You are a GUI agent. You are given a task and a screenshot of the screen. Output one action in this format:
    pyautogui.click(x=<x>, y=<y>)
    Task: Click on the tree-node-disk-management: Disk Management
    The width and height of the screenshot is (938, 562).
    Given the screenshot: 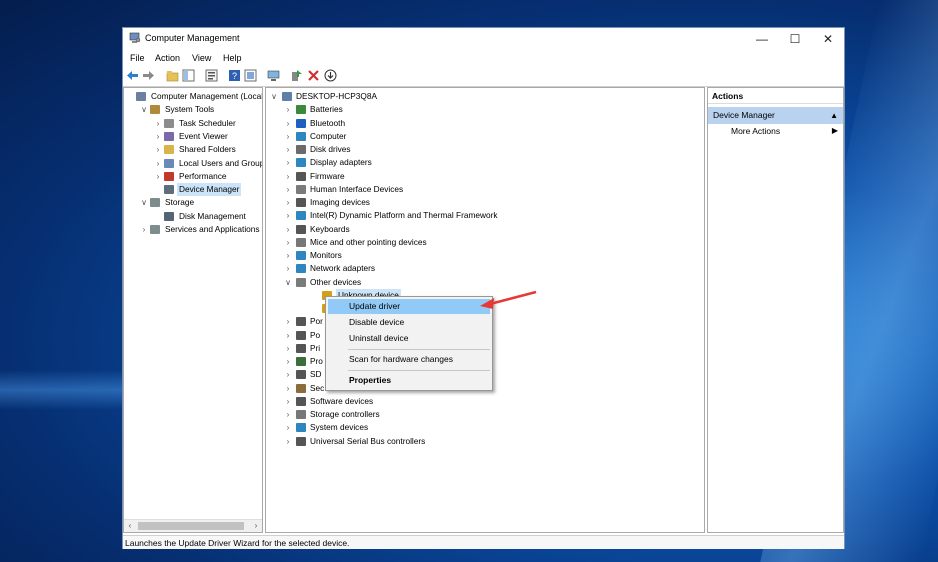 What is the action you would take?
    pyautogui.click(x=193, y=216)
    